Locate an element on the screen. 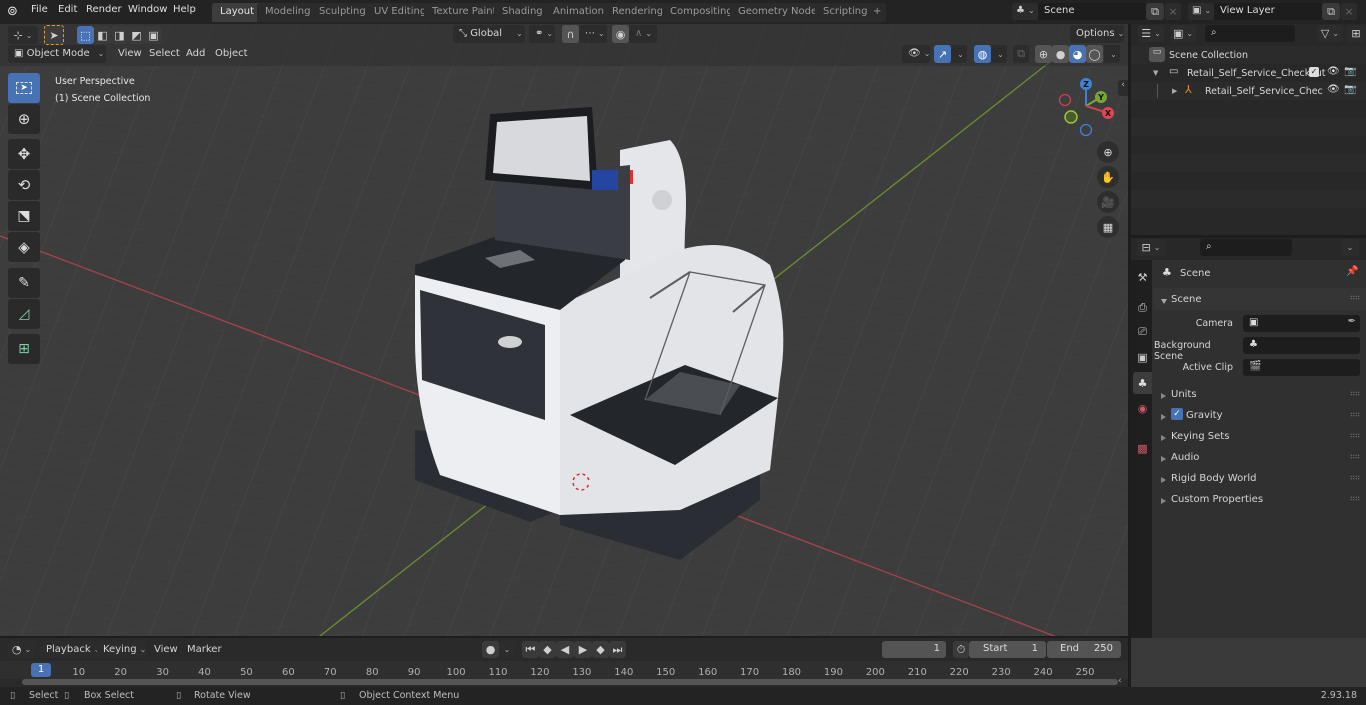 The height and width of the screenshot is (705, 1366). new-scene-icon: ⧉ is located at coordinates (1155, 11).